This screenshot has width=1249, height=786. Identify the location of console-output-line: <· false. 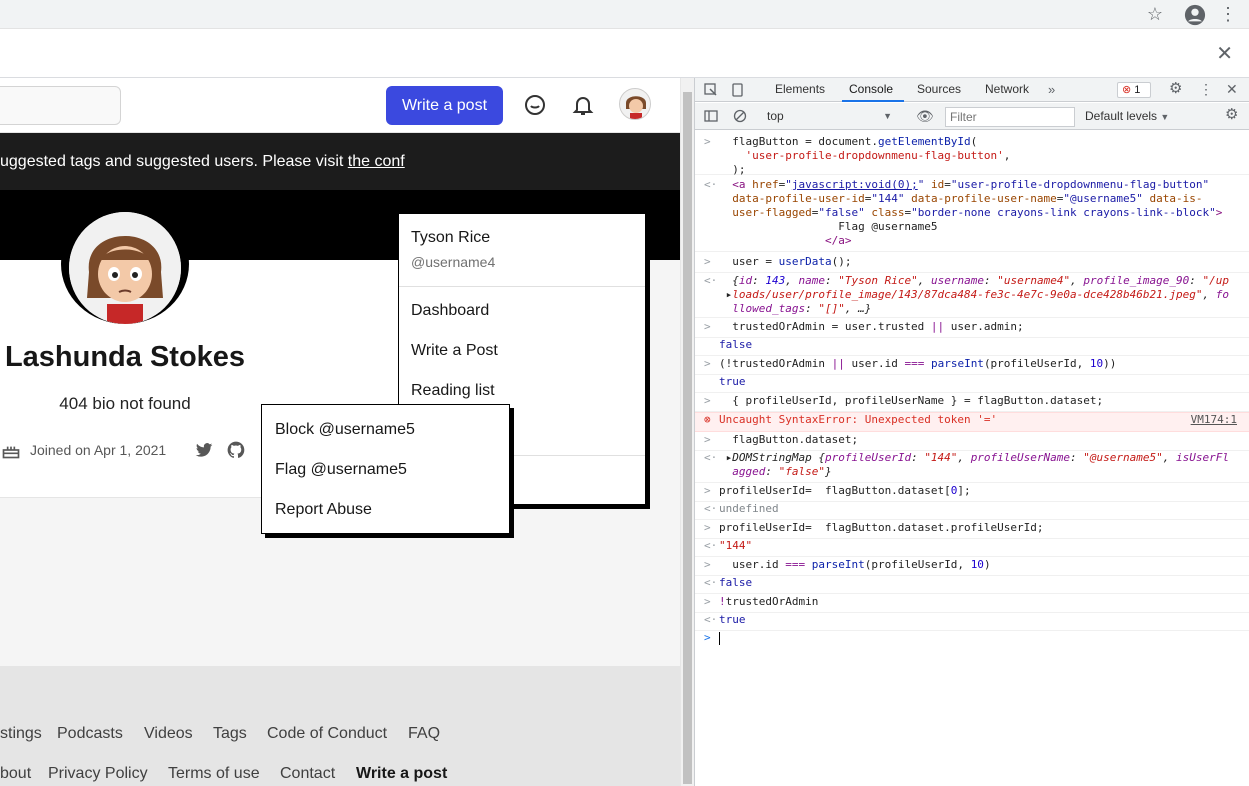
(972, 585).